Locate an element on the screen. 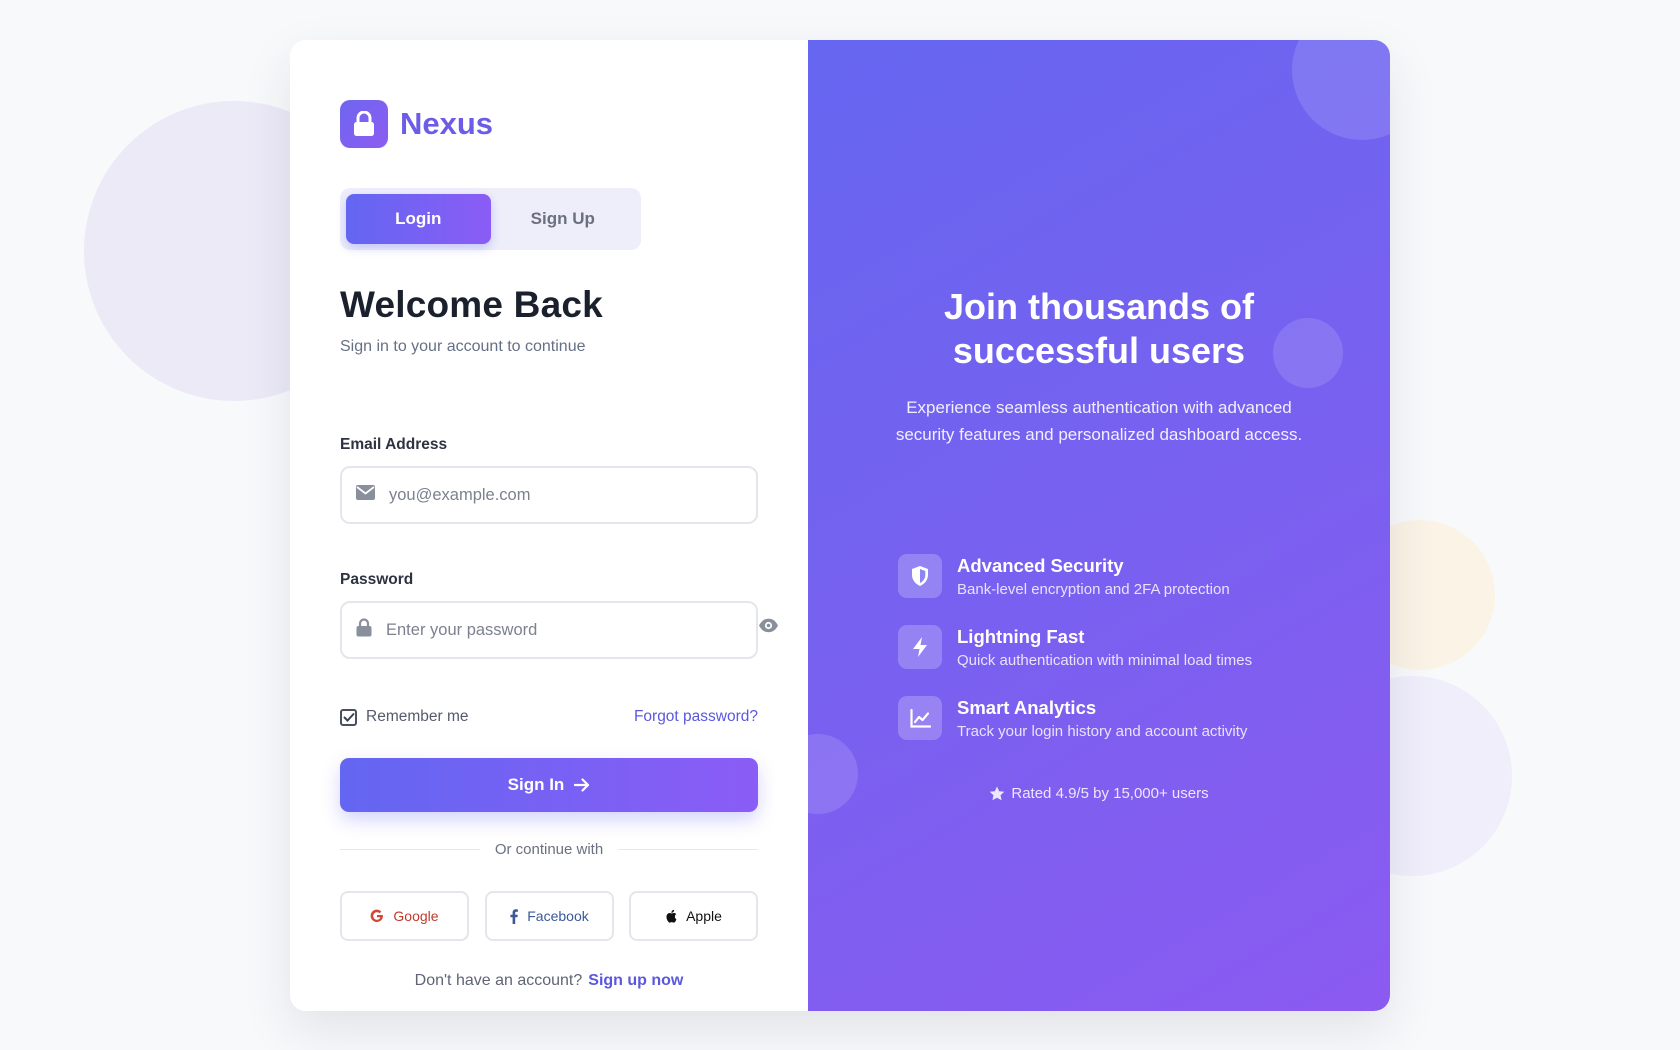  email-field-wrapper is located at coordinates (549, 495).